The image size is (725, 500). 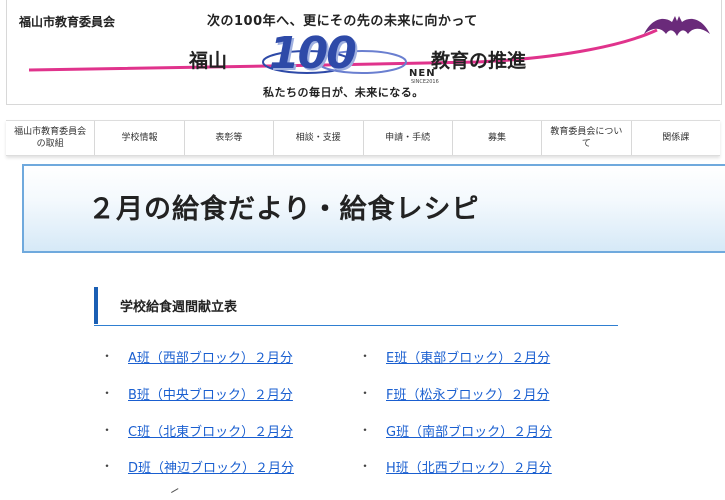 What do you see at coordinates (342, 21) in the screenshot?
I see `banner-tagline-top: 次の100年へ、更にその先の未来に向かって` at bounding box center [342, 21].